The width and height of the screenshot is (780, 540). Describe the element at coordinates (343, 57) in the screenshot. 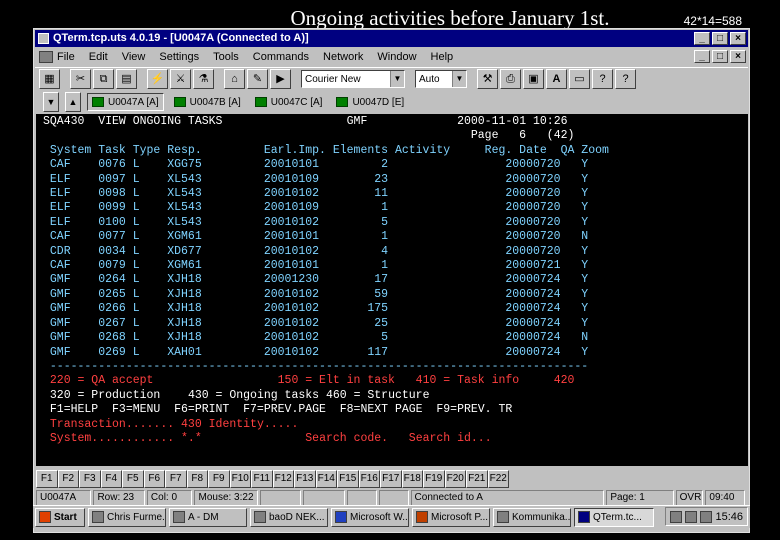

I see `menu-network: Network` at that location.